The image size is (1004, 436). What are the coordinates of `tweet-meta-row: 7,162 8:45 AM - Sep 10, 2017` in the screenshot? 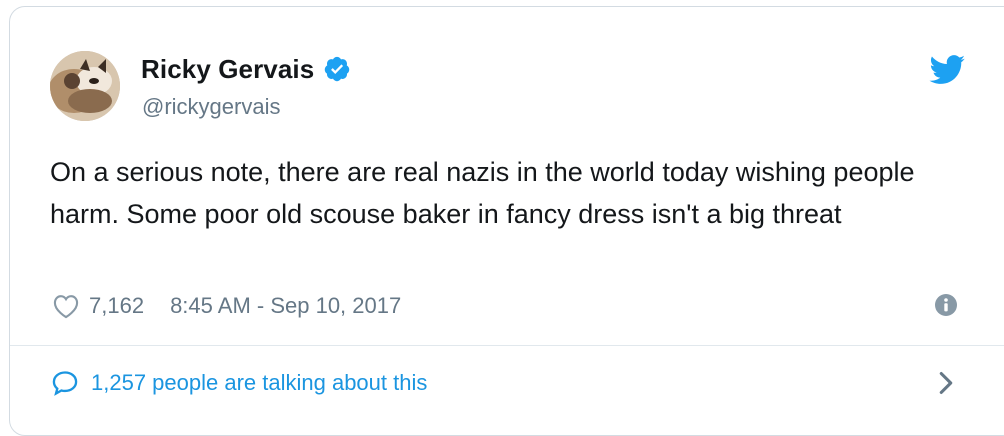 It's located at (226, 306).